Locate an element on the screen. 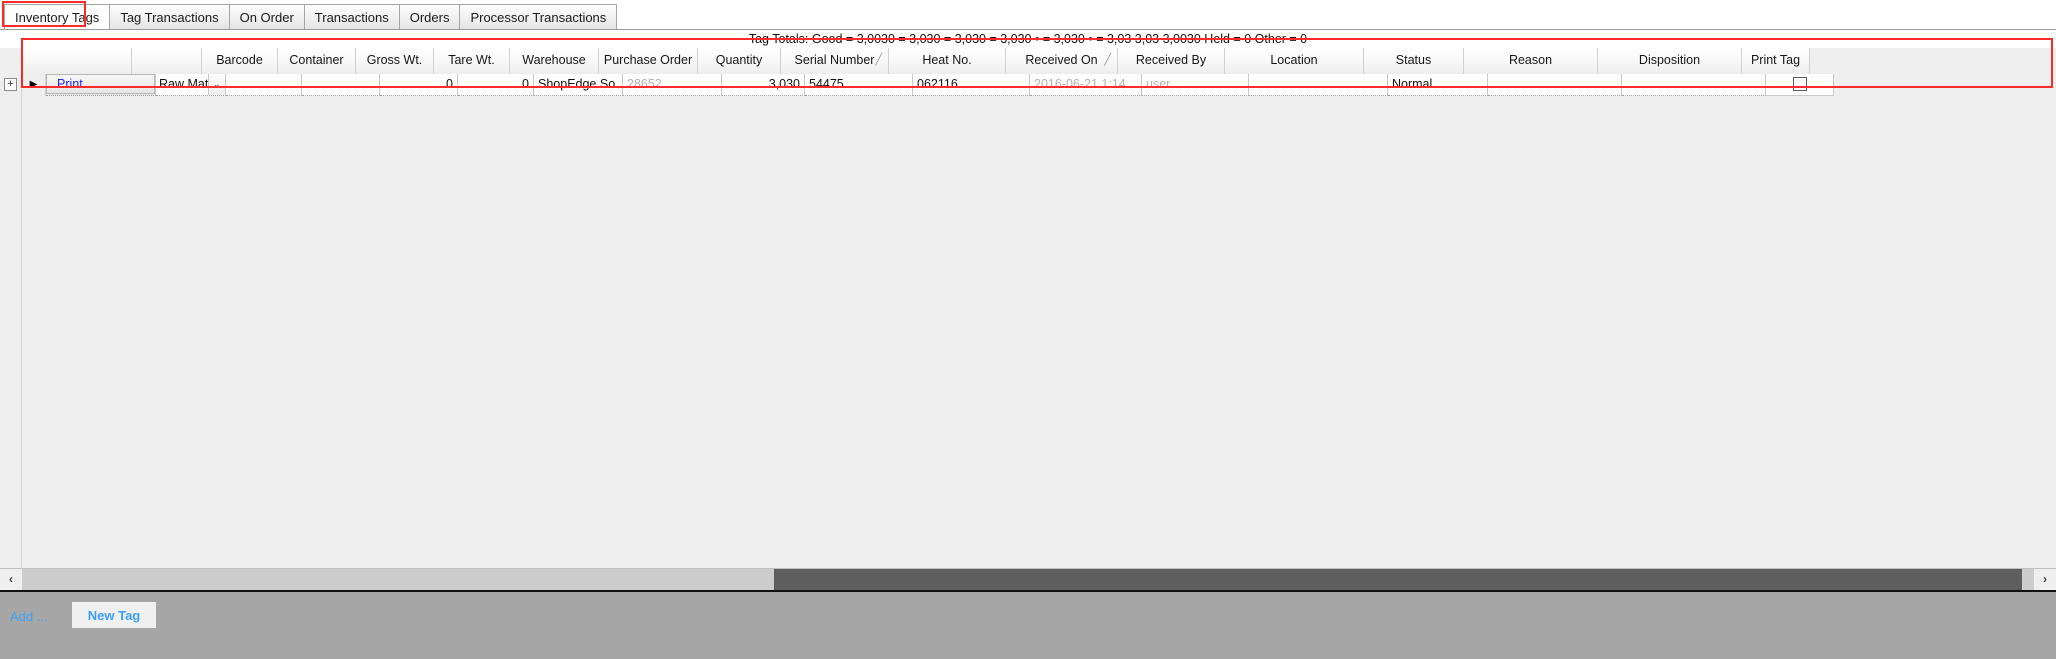  column-header-label: Reason is located at coordinates (1530, 60).